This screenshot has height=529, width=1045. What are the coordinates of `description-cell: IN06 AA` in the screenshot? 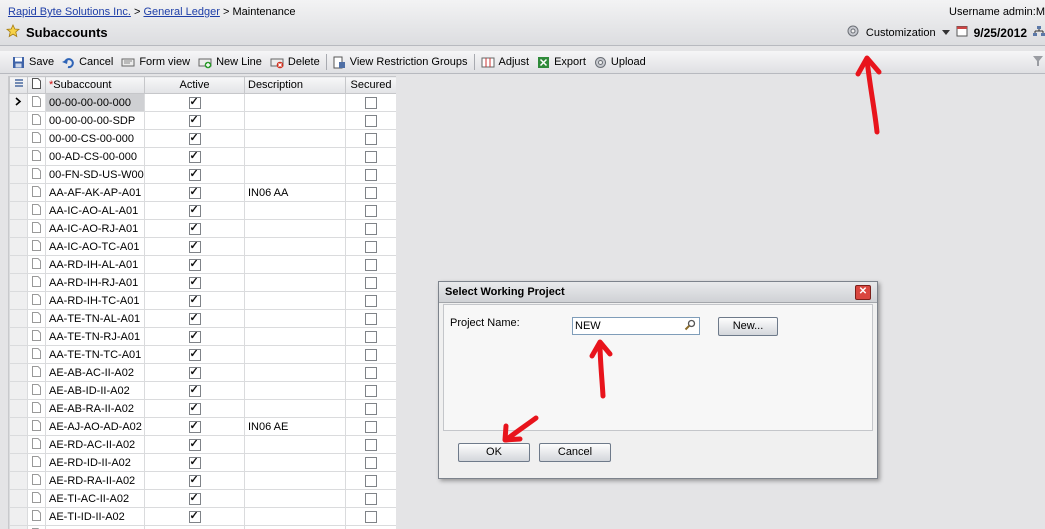 It's located at (295, 192).